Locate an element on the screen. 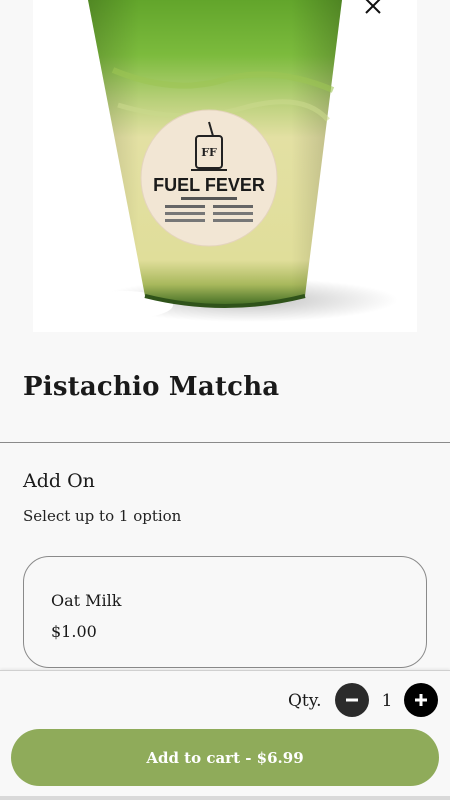 The height and width of the screenshot is (800, 450). add-to-cart-button: Add to cart - $6.99 is located at coordinates (225, 757).